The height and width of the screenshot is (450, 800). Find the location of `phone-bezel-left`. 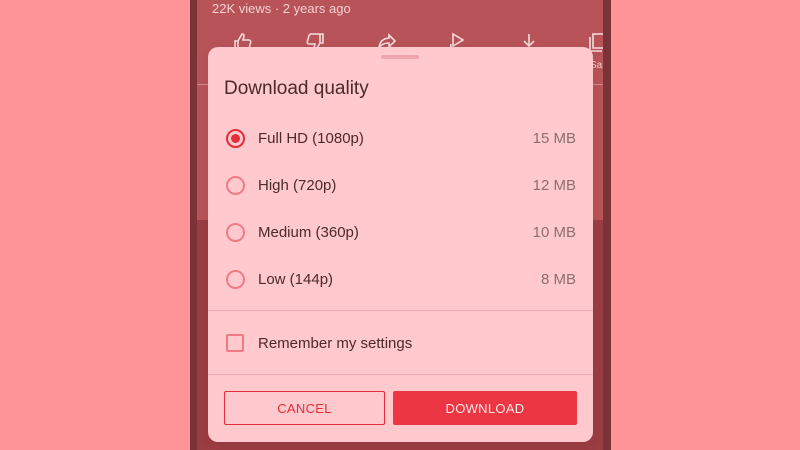

phone-bezel-left is located at coordinates (193, 225).